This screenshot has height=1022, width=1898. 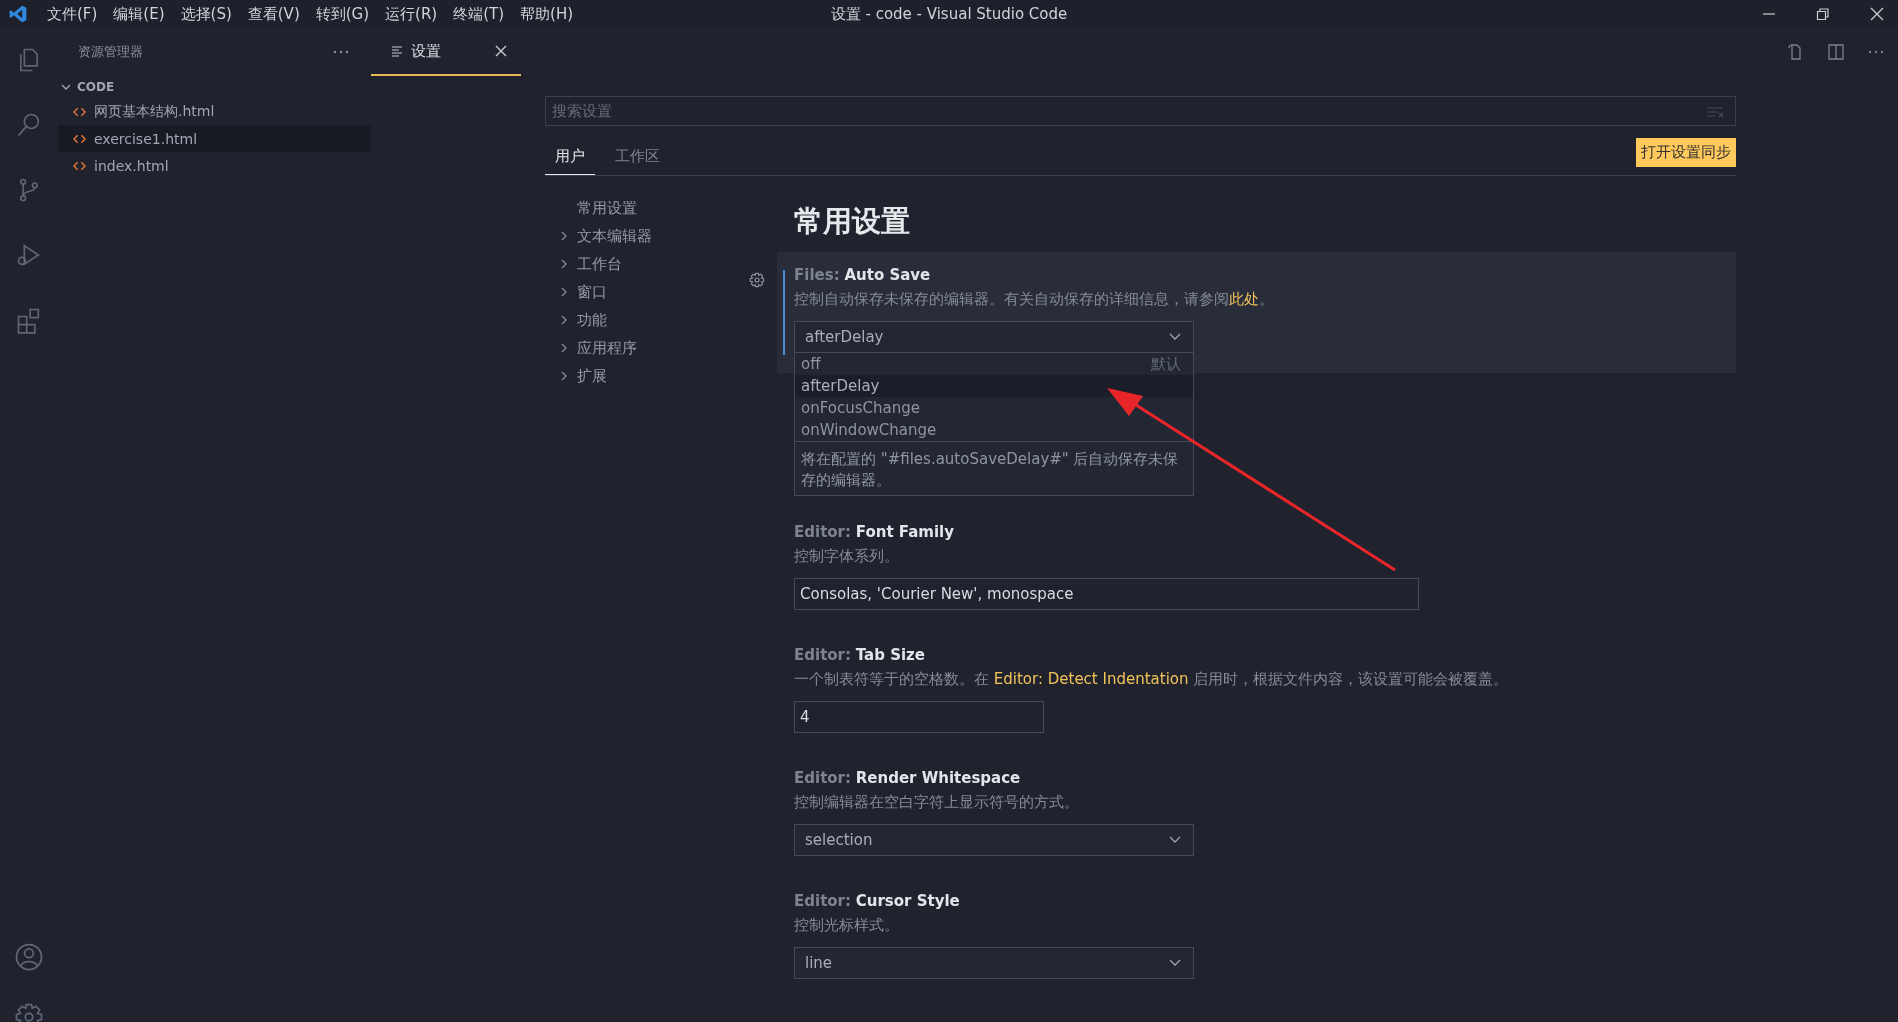 I want to click on clear-filter-icon, so click(x=1715, y=112).